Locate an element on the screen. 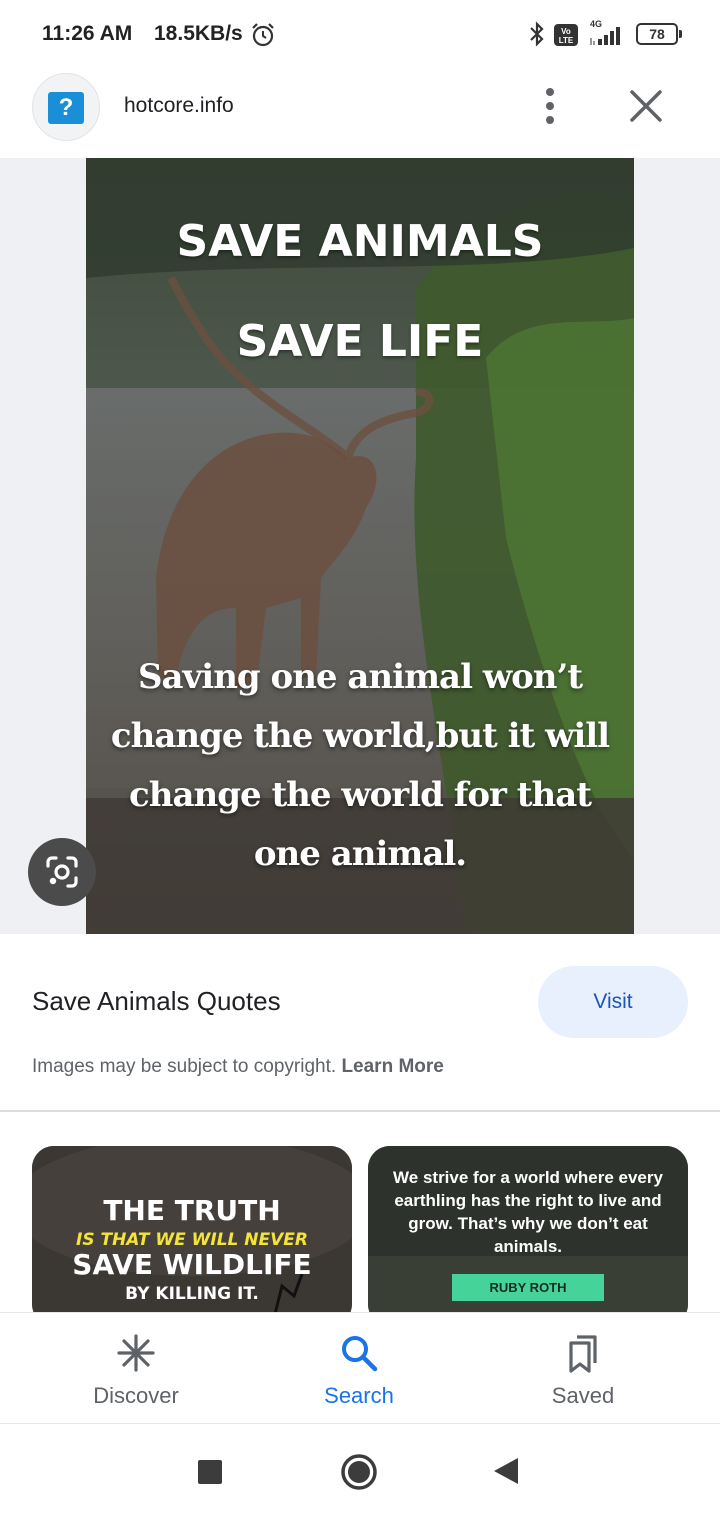 This screenshot has width=720, height=1520. network-speed: 18.5KB/s is located at coordinates (198, 33).